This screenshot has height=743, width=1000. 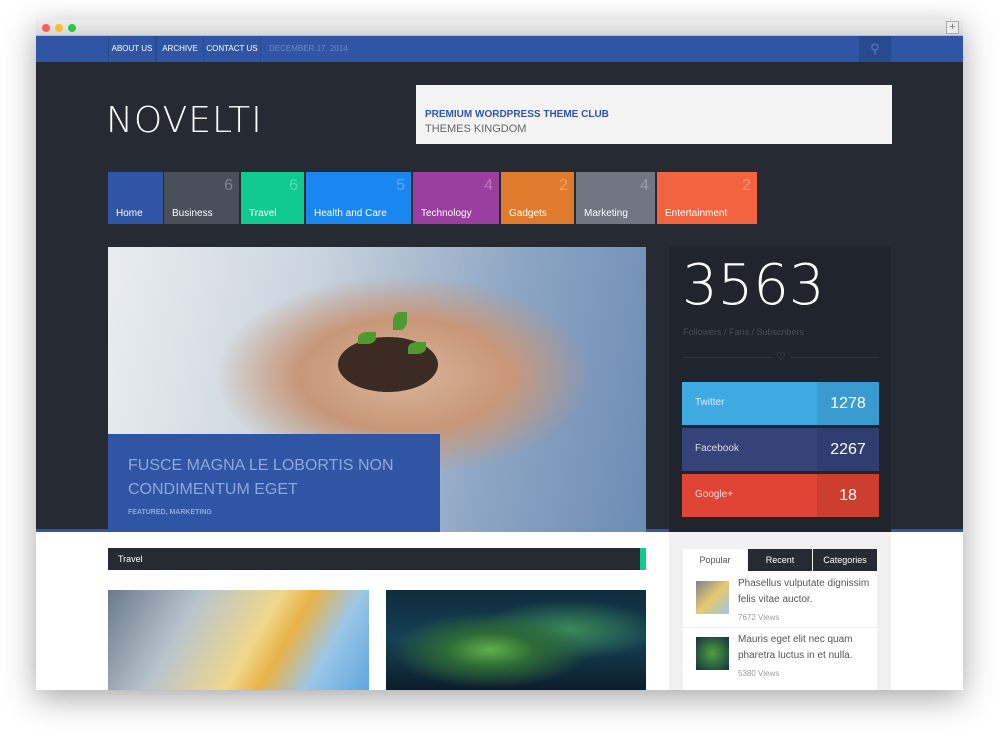 I want to click on title-bar: +, so click(x=499, y=28).